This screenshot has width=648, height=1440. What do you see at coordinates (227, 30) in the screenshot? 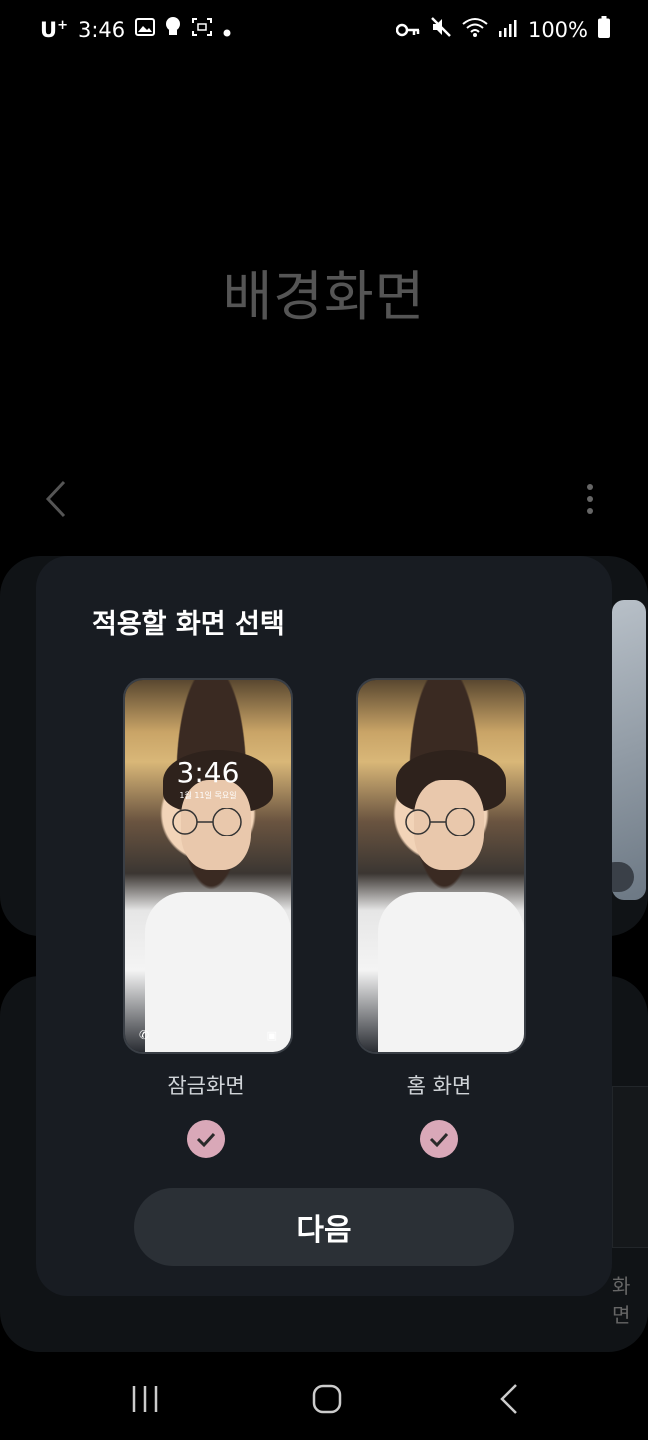
I see `notification-dot-icon` at bounding box center [227, 30].